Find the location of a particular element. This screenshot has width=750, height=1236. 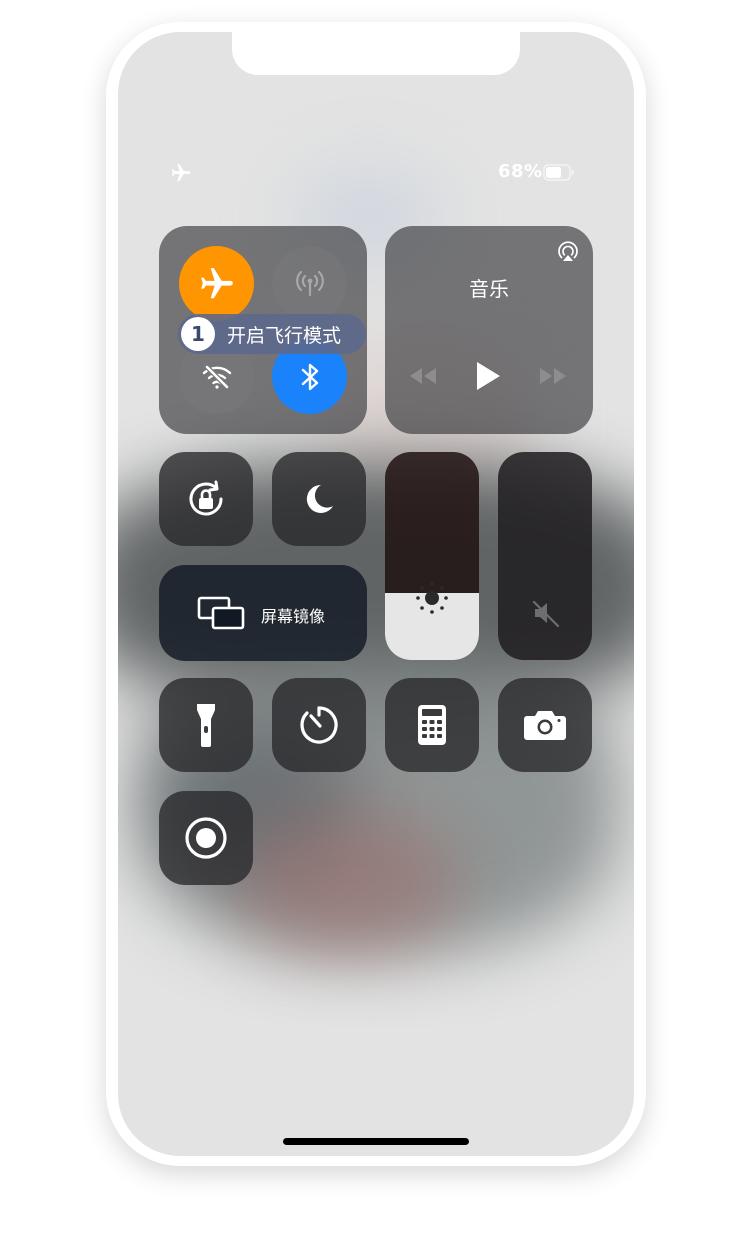

screen-mirror-icon is located at coordinates (222, 613).